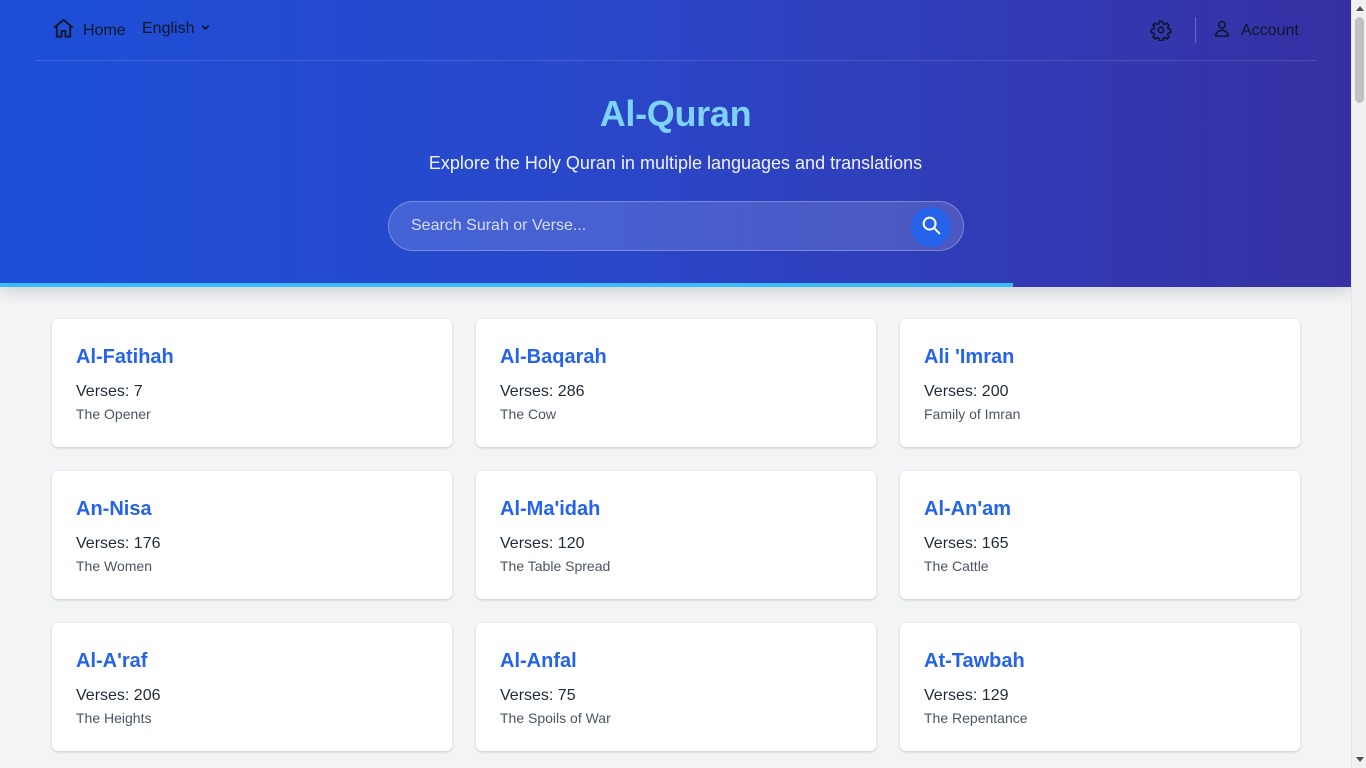  I want to click on surah-meaning: The Cattle, so click(956, 566).